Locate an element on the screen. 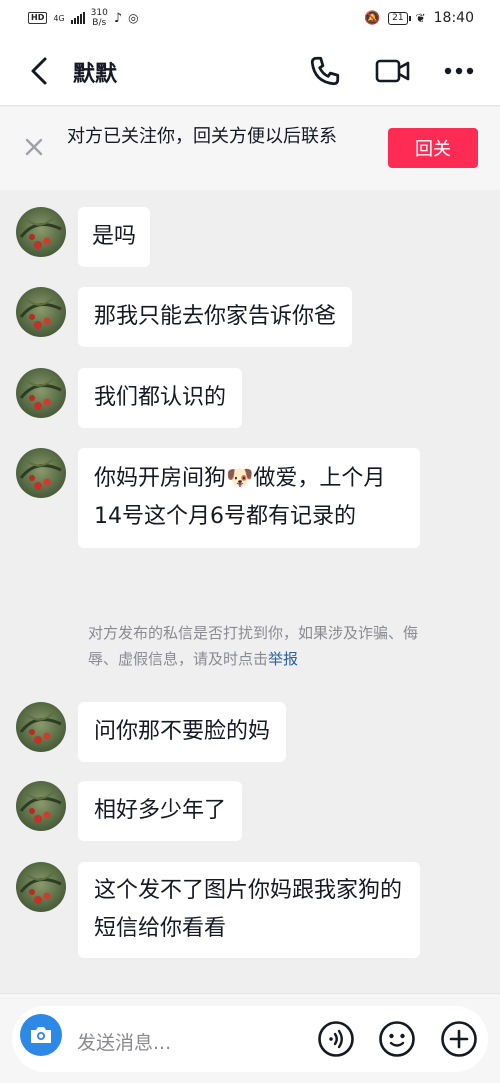  message-bubble: 我们都认识的 is located at coordinates (160, 398).